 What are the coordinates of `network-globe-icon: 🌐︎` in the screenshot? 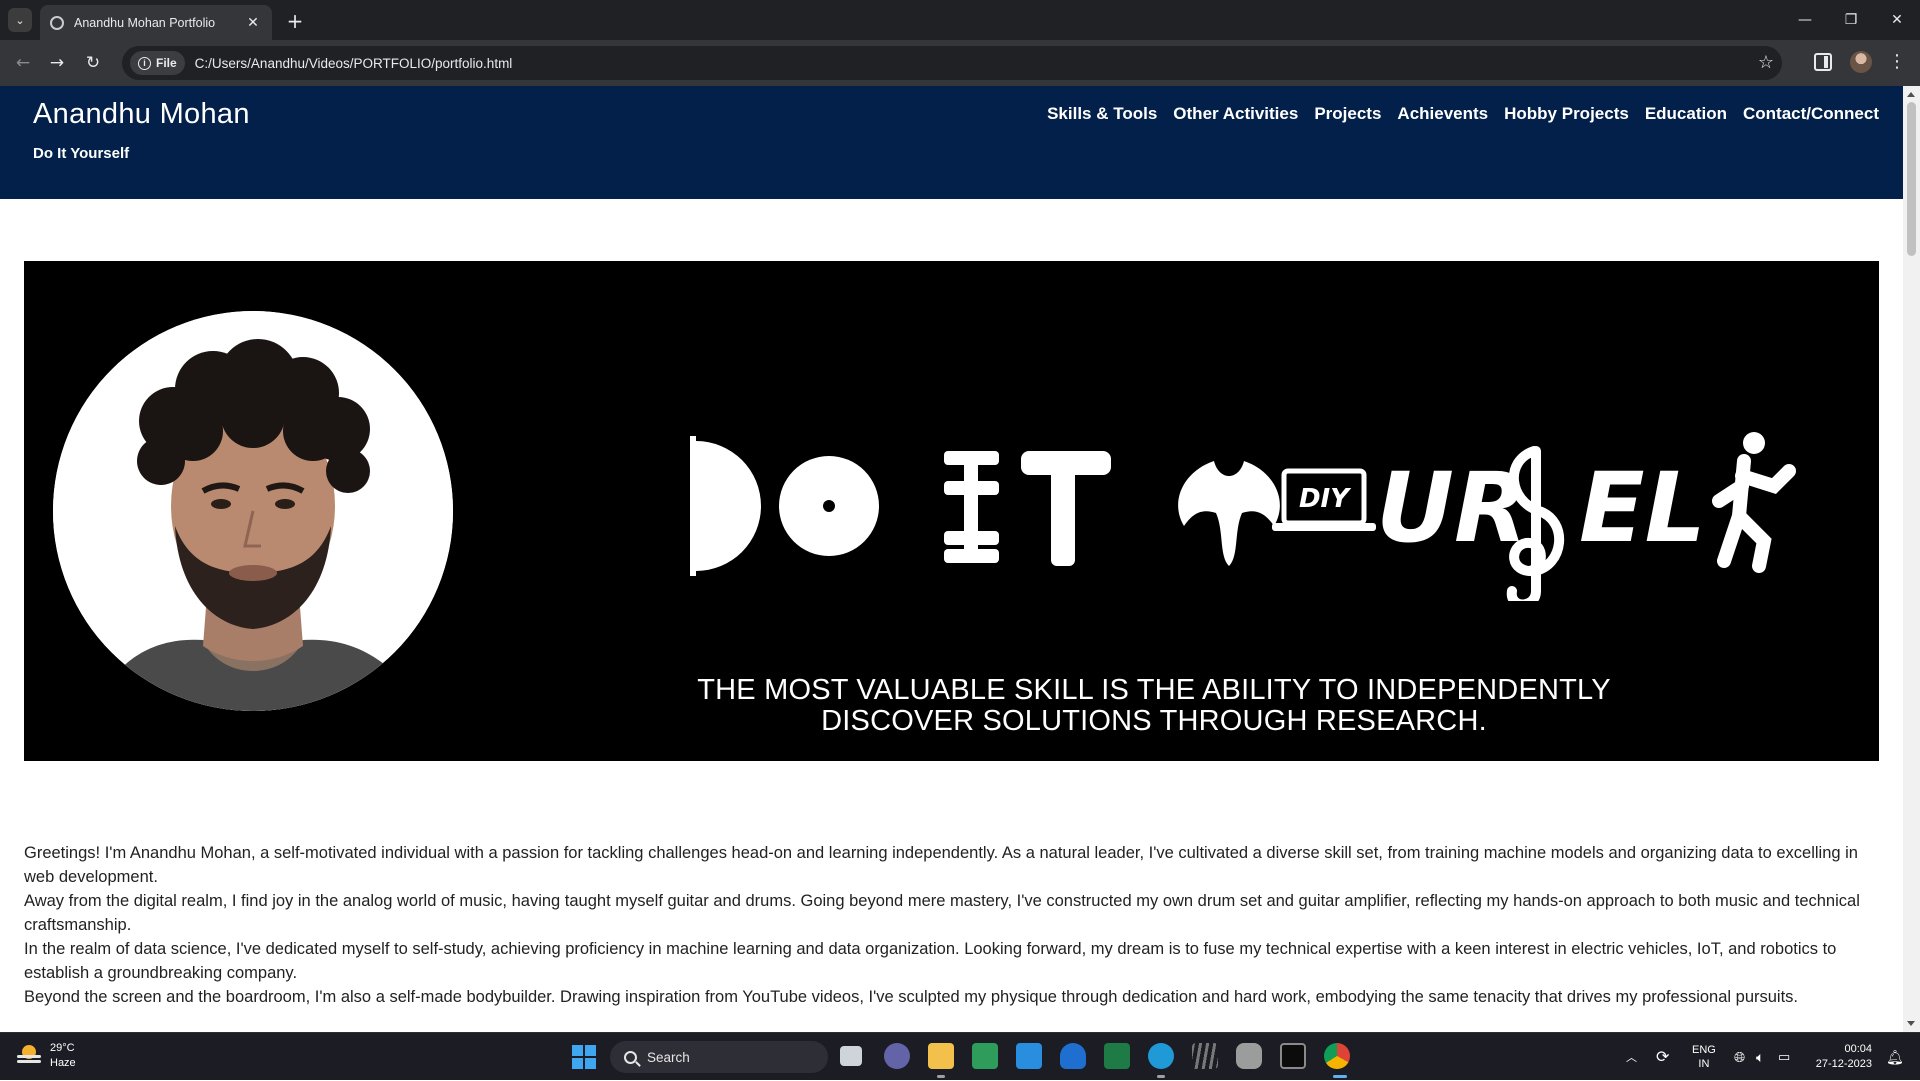 It's located at (1739, 1057).